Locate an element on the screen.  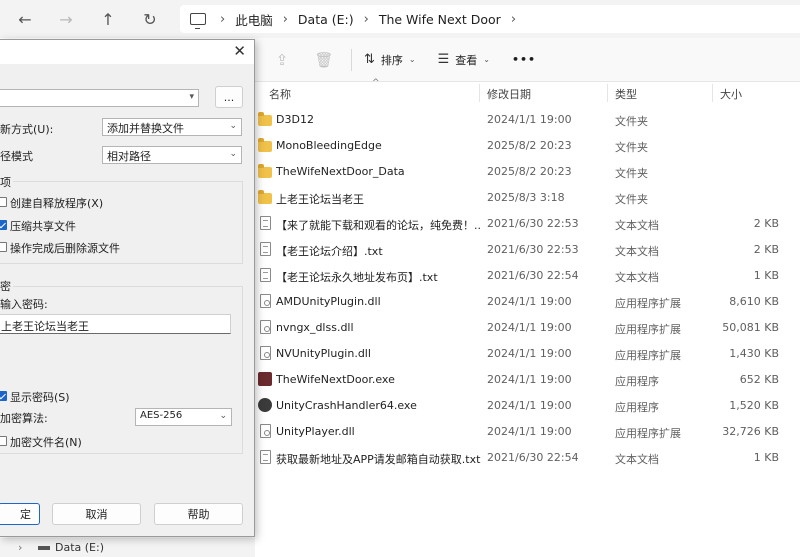
encrypt-names-label: 加密文件名(N) is located at coordinates (46, 442).